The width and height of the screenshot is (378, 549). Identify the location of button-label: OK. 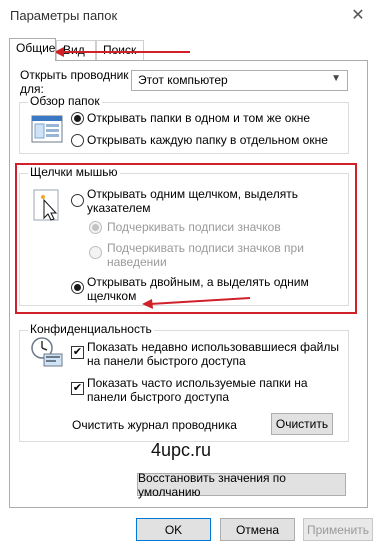
(173, 529).